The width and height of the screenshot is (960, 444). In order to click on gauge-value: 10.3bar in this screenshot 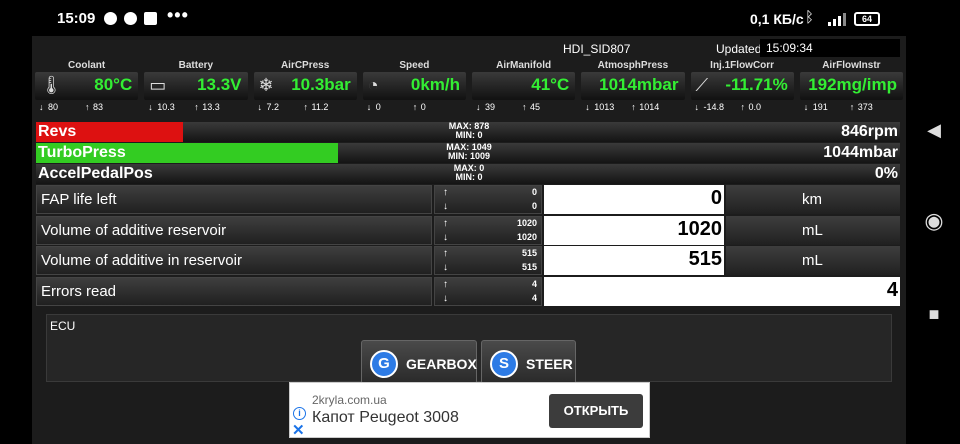, I will do `click(321, 84)`.